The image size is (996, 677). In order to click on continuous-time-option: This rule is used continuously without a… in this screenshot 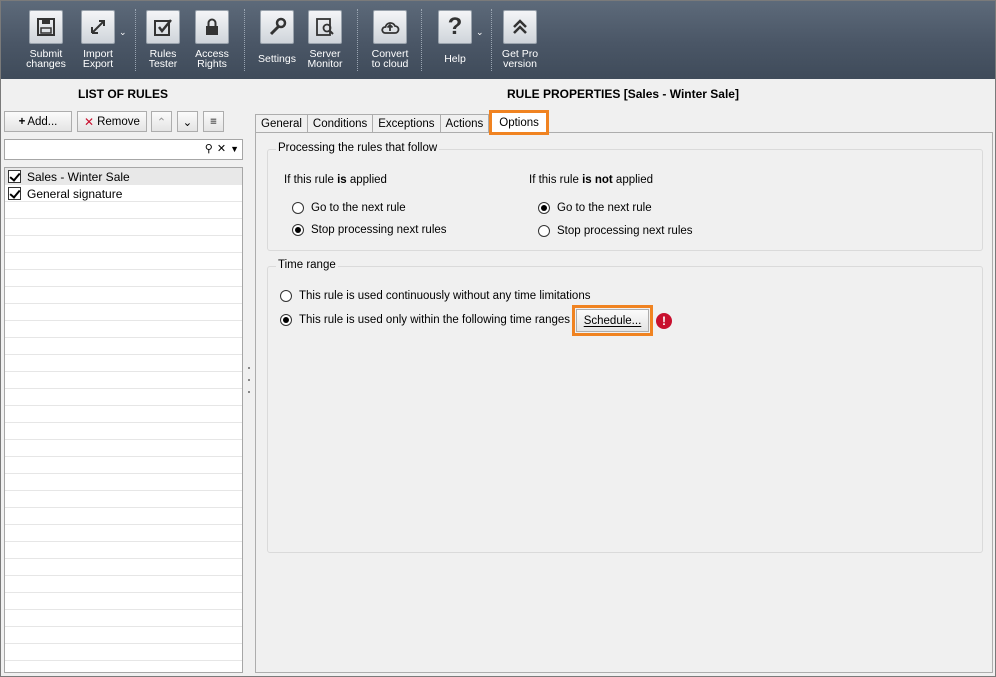, I will do `click(435, 296)`.